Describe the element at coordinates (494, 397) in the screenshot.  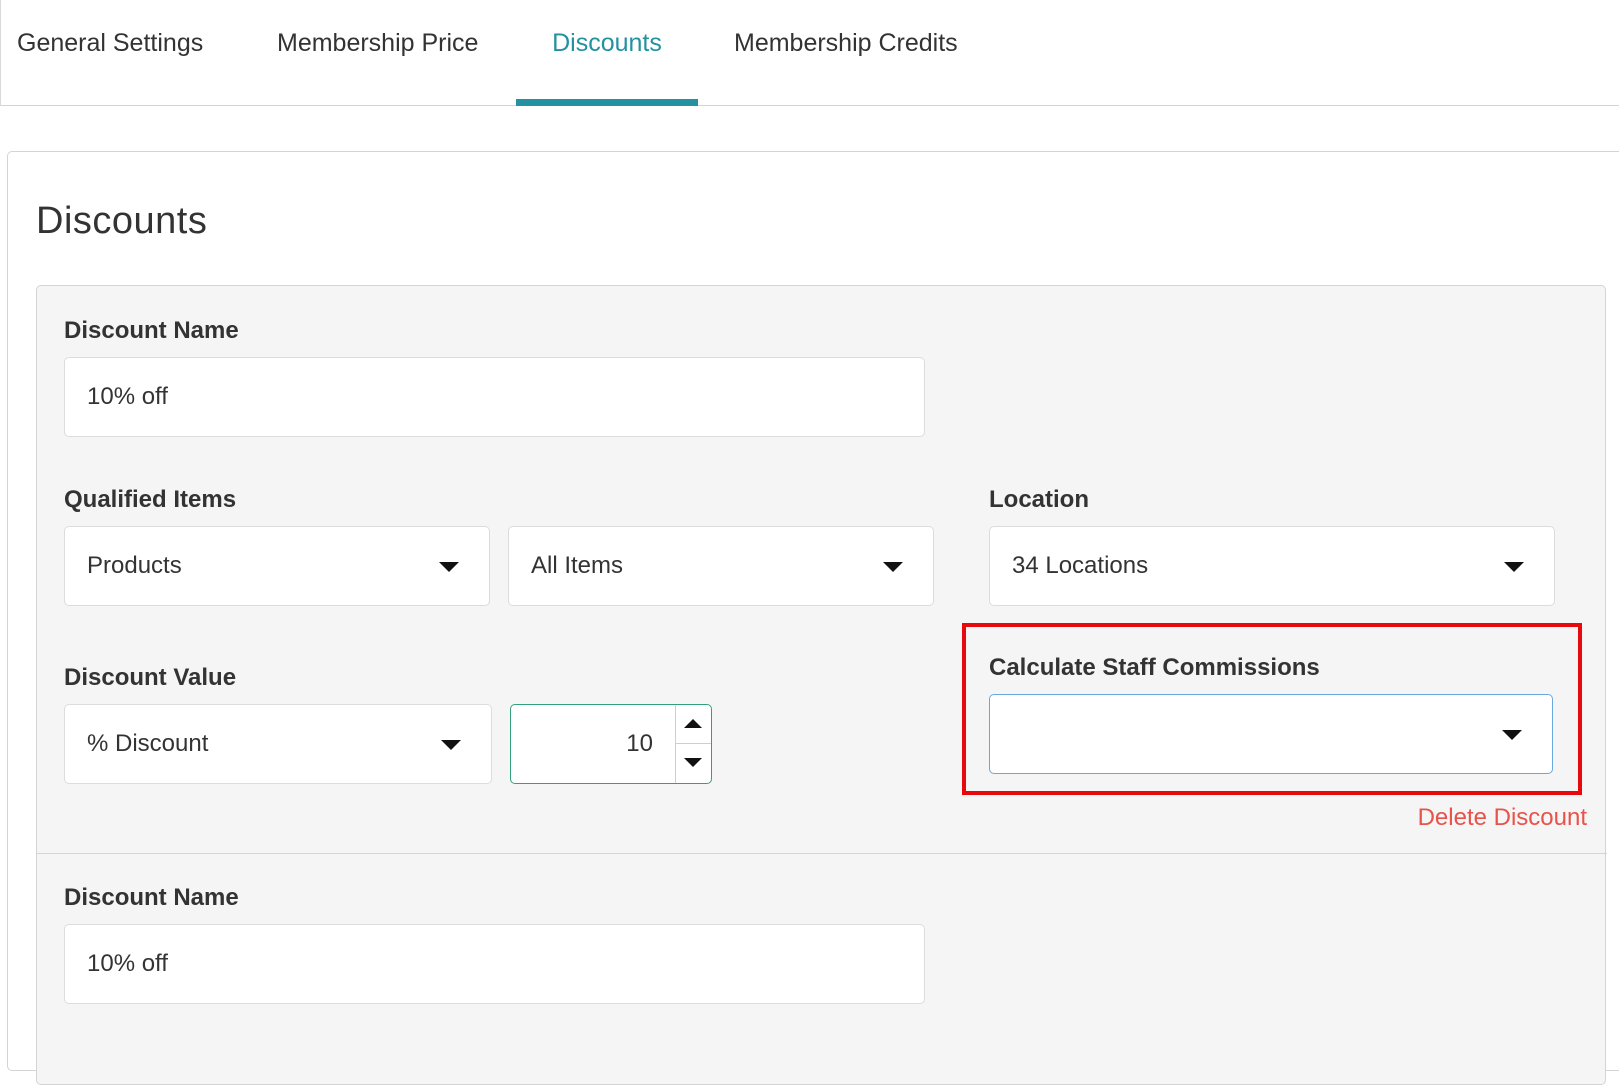
I see `discount-name-input: 10% off` at that location.